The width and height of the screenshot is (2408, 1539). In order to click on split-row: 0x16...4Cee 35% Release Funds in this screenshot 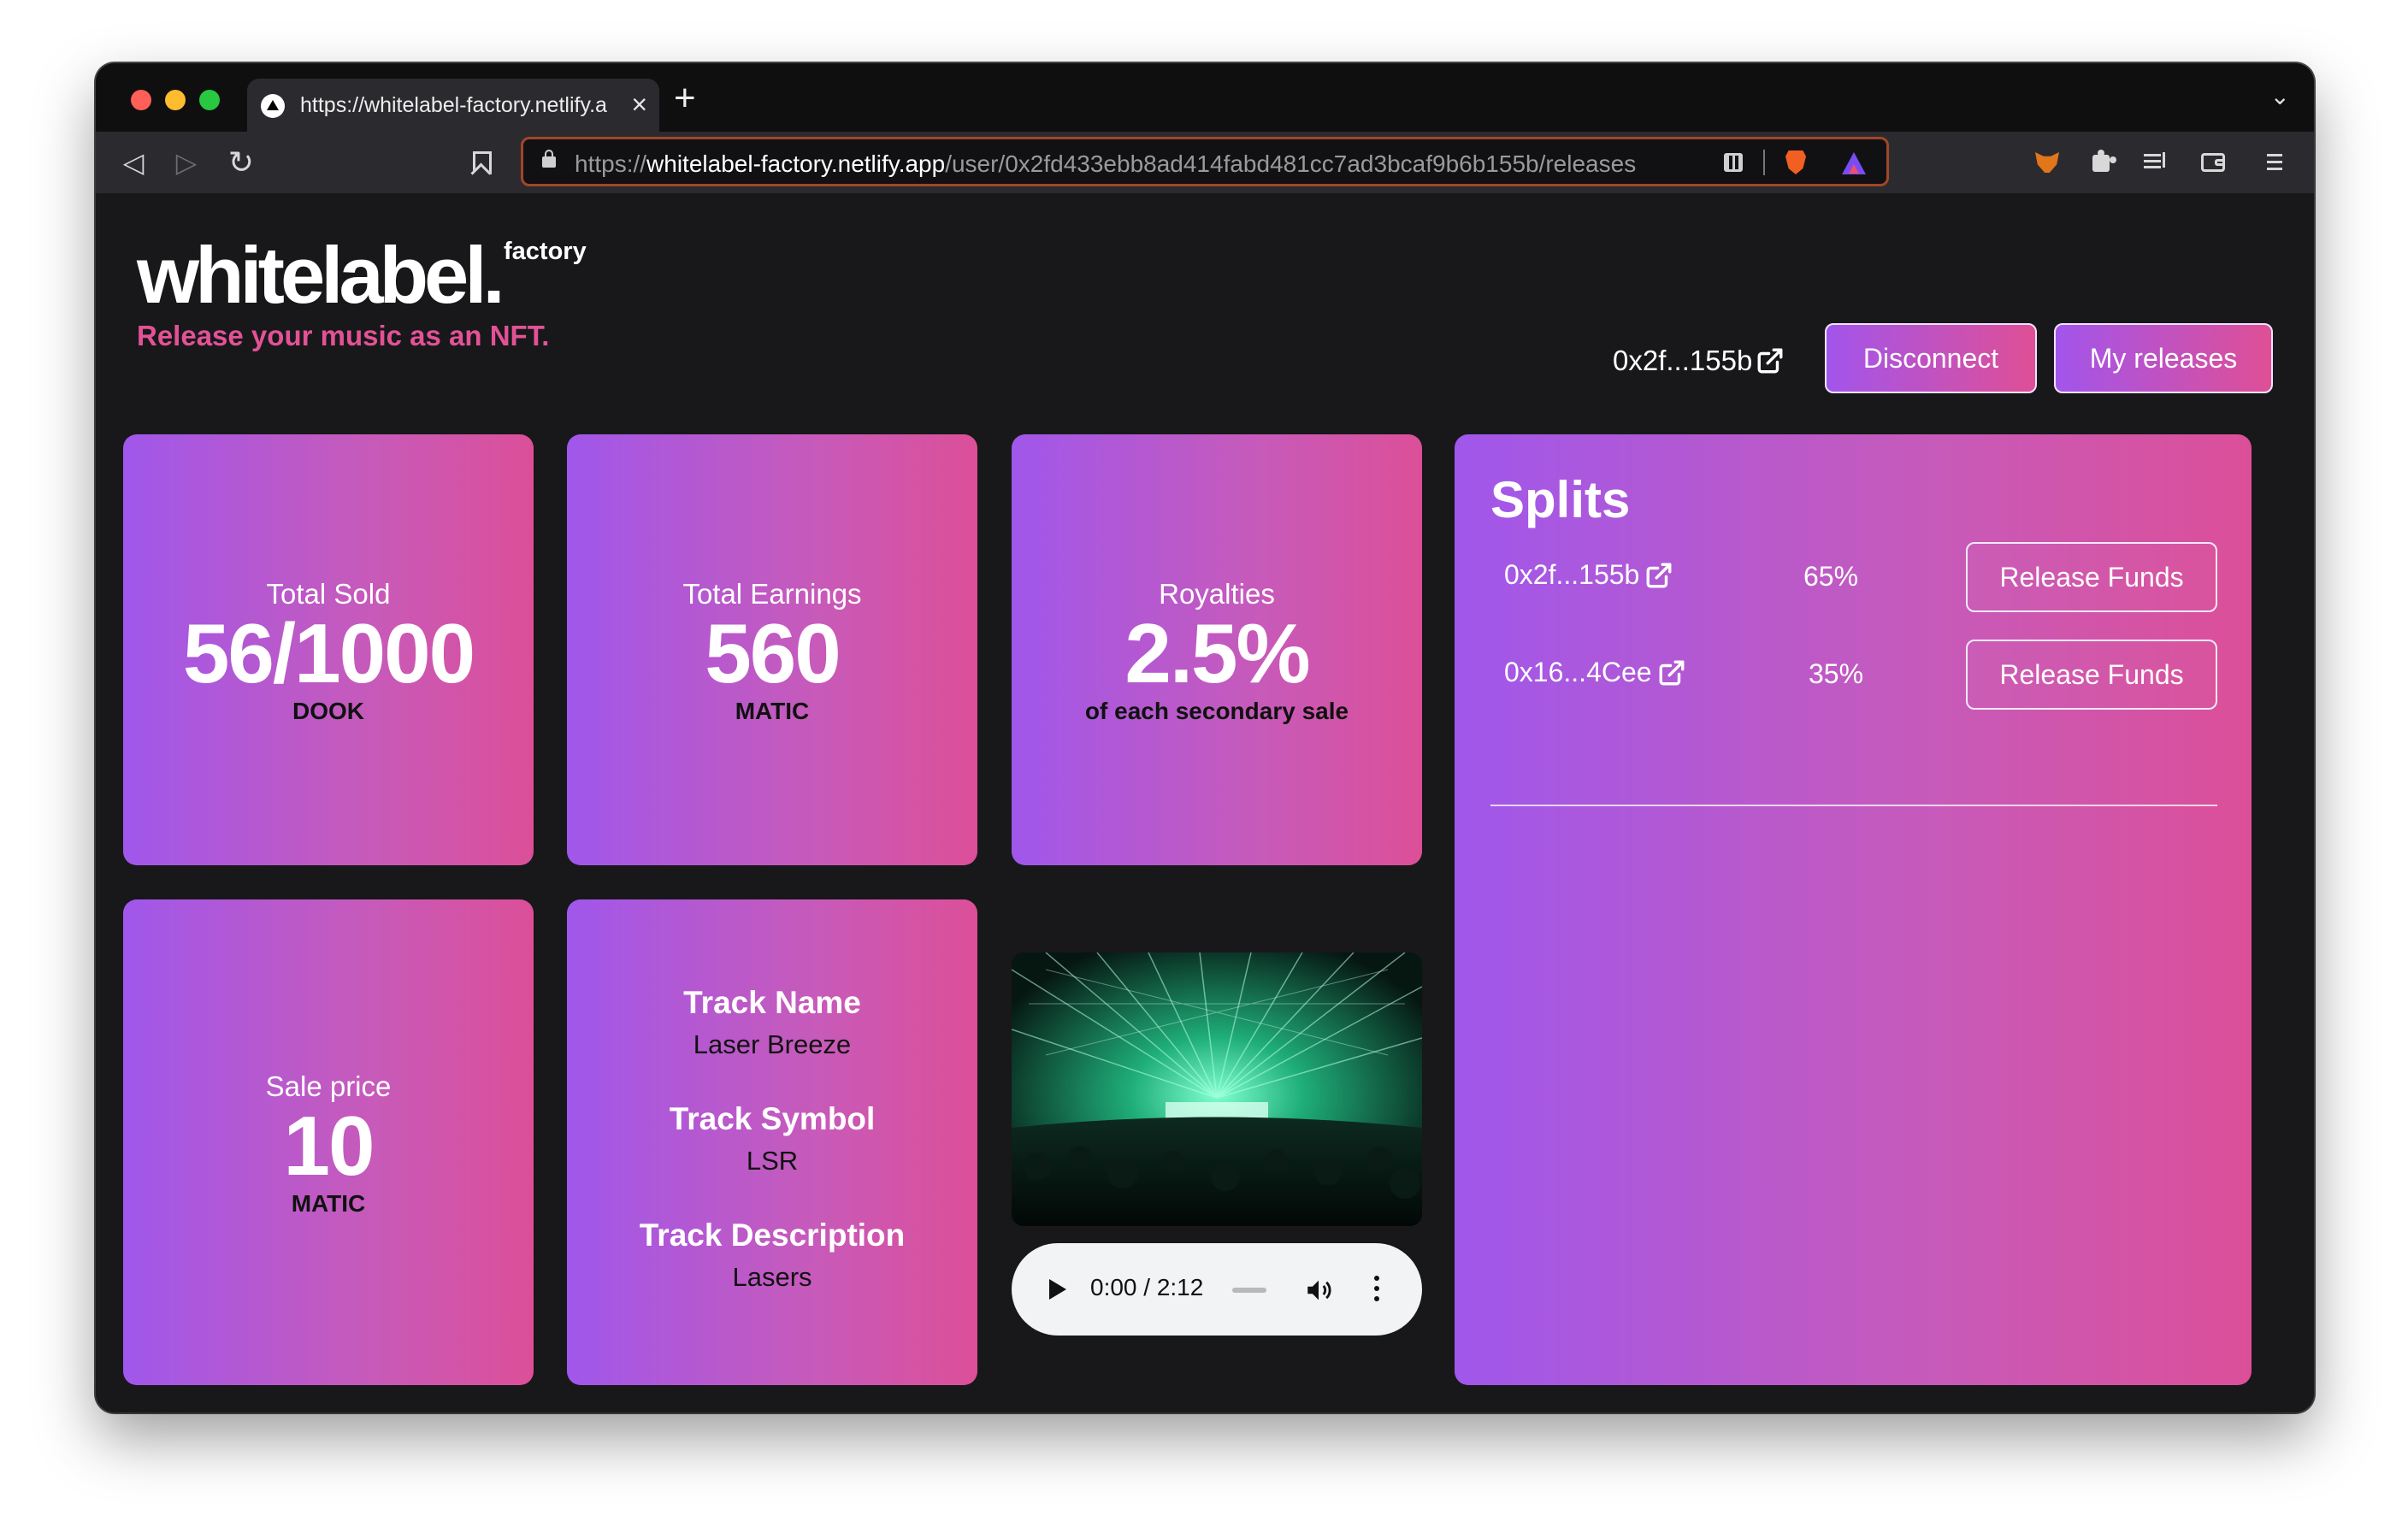, I will do `click(1853, 675)`.